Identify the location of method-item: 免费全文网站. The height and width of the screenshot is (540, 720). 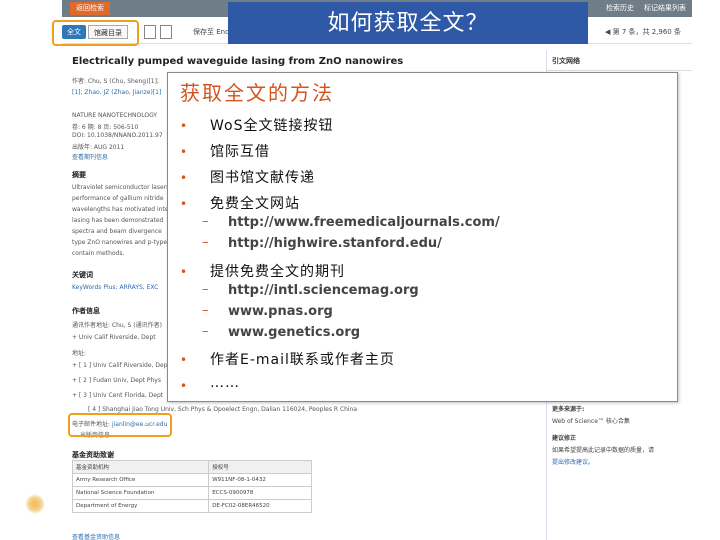
(255, 204).